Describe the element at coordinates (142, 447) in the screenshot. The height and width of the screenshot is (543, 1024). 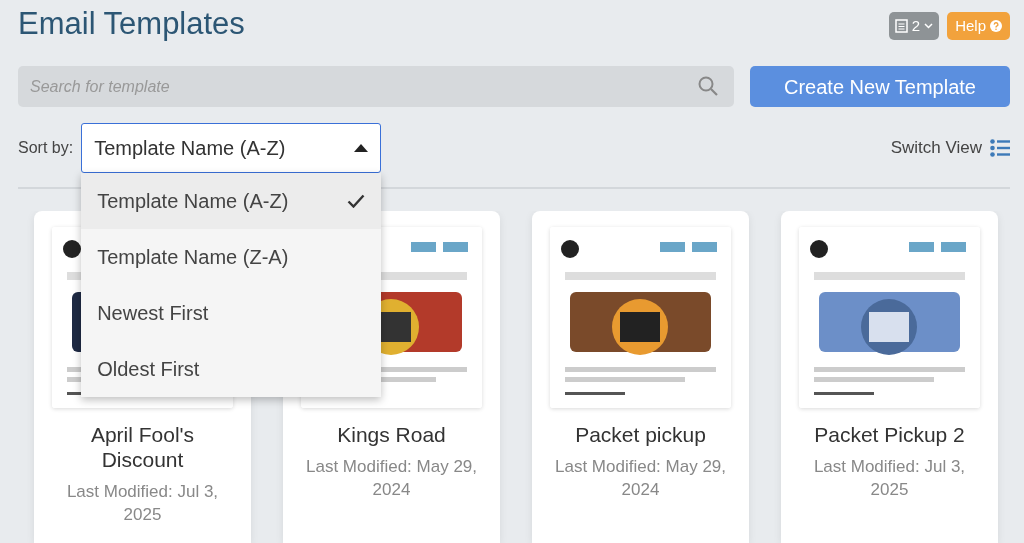
I see `template-name: April Fool's Discount` at that location.